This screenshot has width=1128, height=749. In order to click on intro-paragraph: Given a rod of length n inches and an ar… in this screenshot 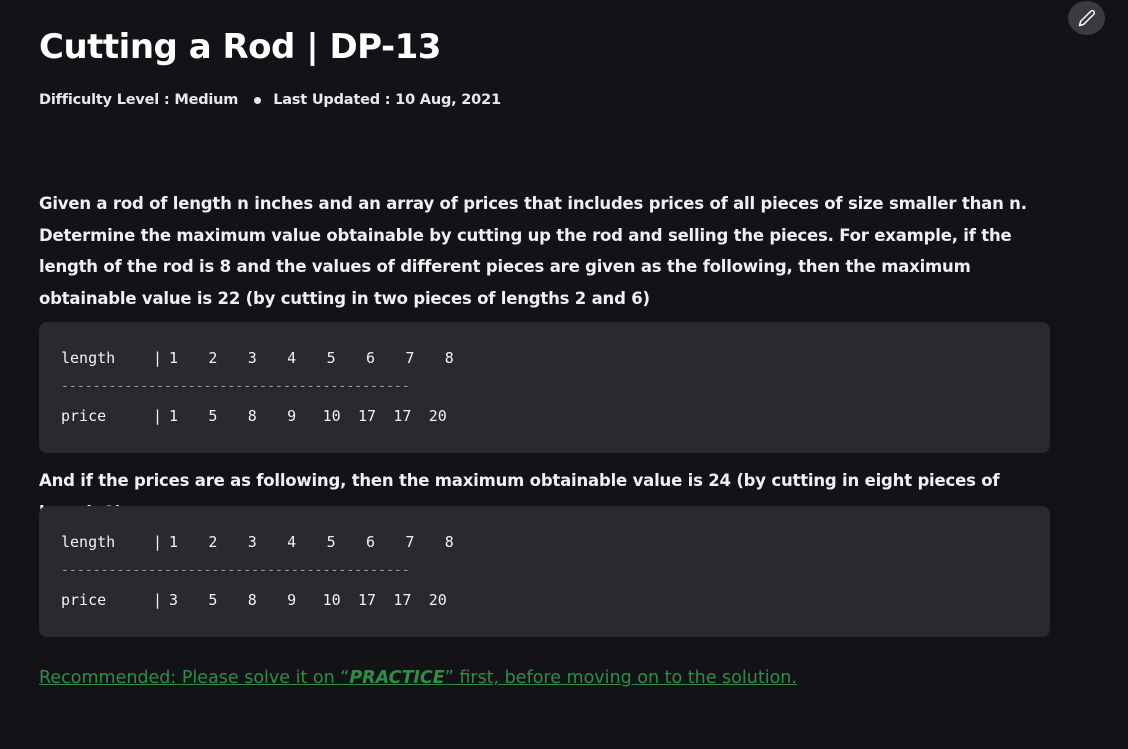, I will do `click(533, 251)`.